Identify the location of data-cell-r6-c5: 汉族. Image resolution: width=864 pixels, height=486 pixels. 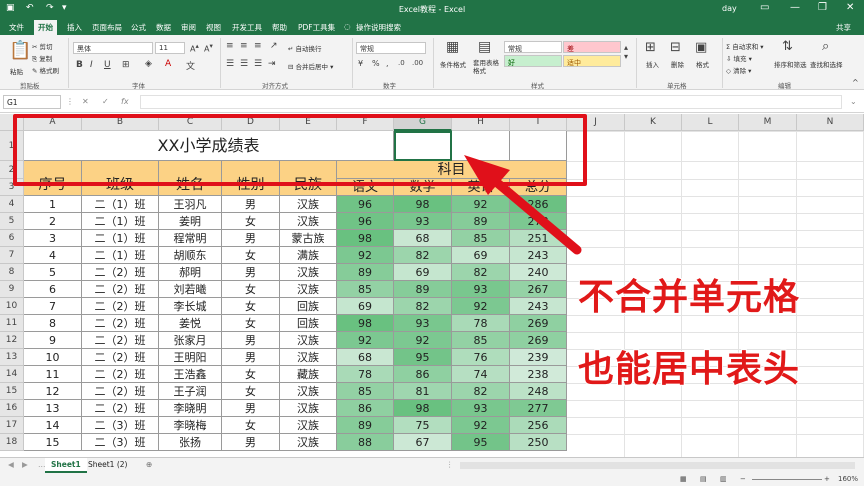
(308, 289).